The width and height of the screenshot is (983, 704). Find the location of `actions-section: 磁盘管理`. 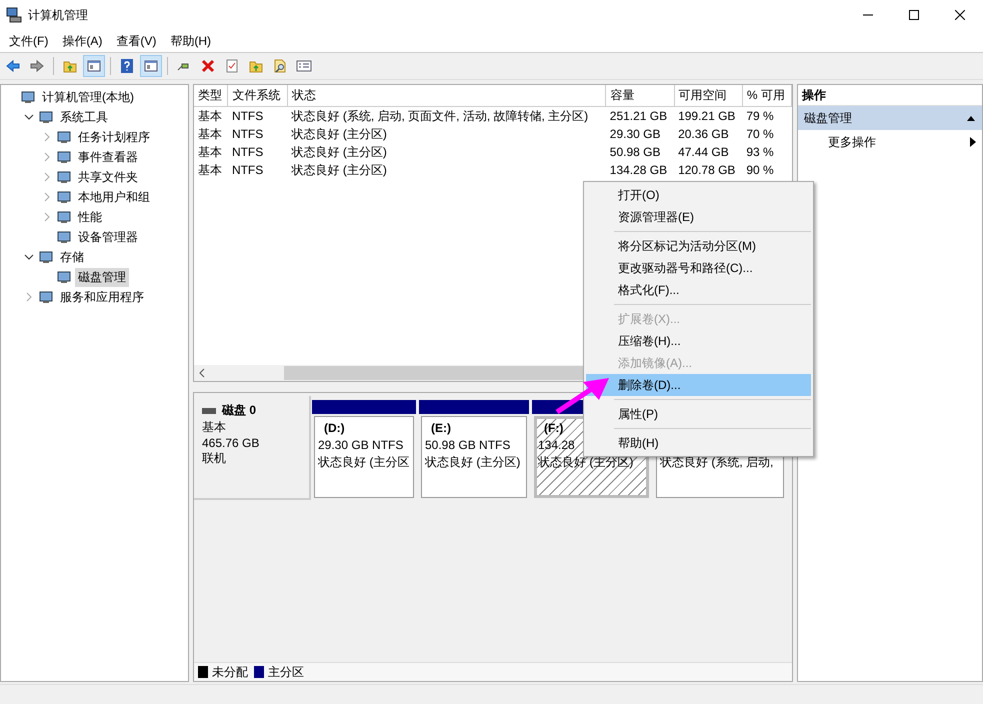

actions-section: 磁盘管理 is located at coordinates (890, 118).